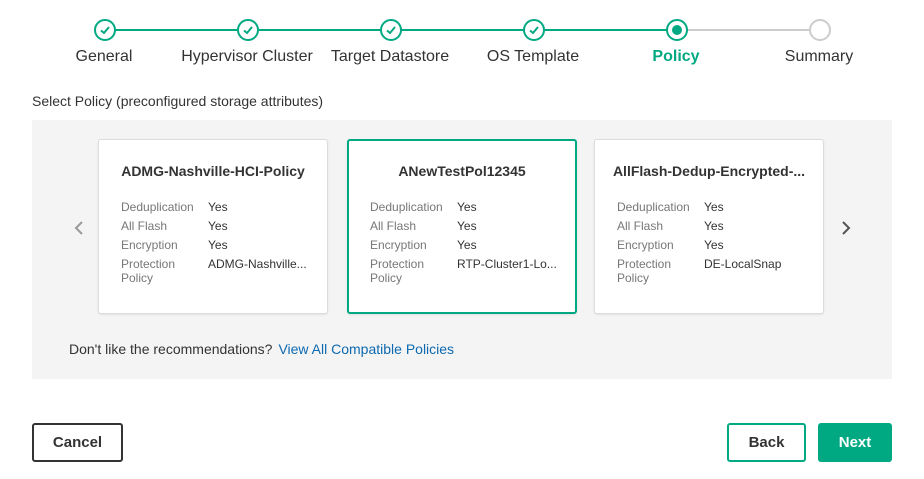 This screenshot has width=924, height=479. I want to click on step-hypervisor-cluster: Hypervisor Cluster, so click(247, 57).